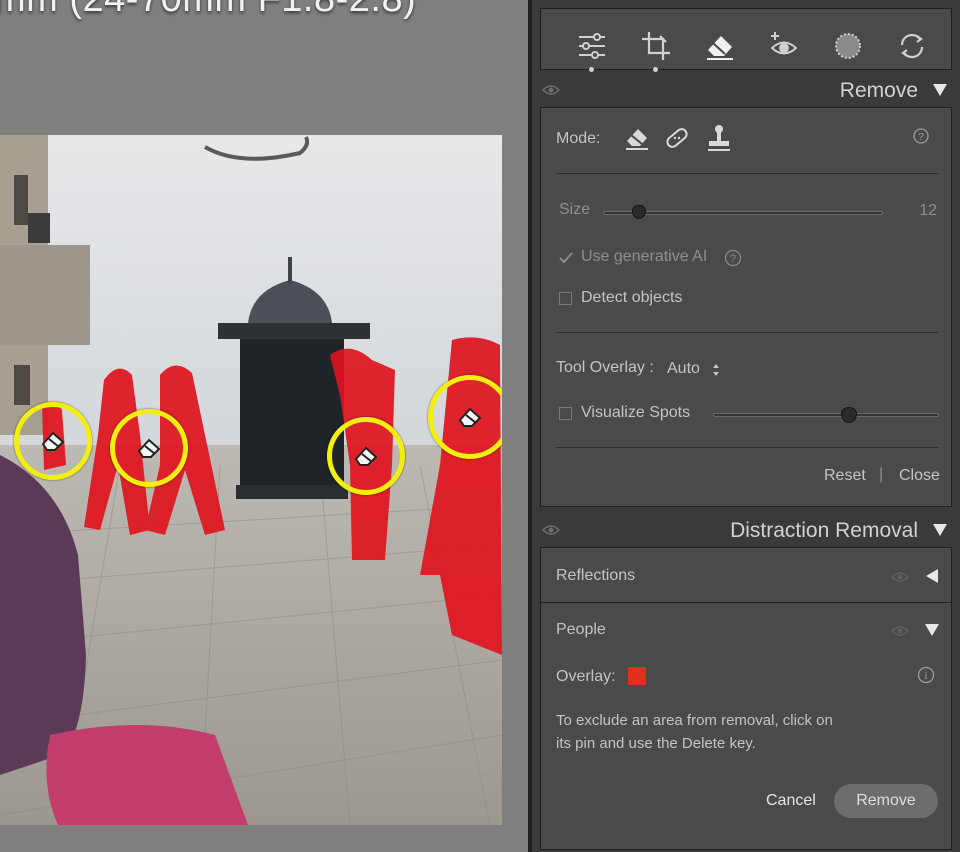 The height and width of the screenshot is (852, 960). Describe the element at coordinates (605, 367) in the screenshot. I see `tool-overlay-label: Tool Overlay :` at that location.